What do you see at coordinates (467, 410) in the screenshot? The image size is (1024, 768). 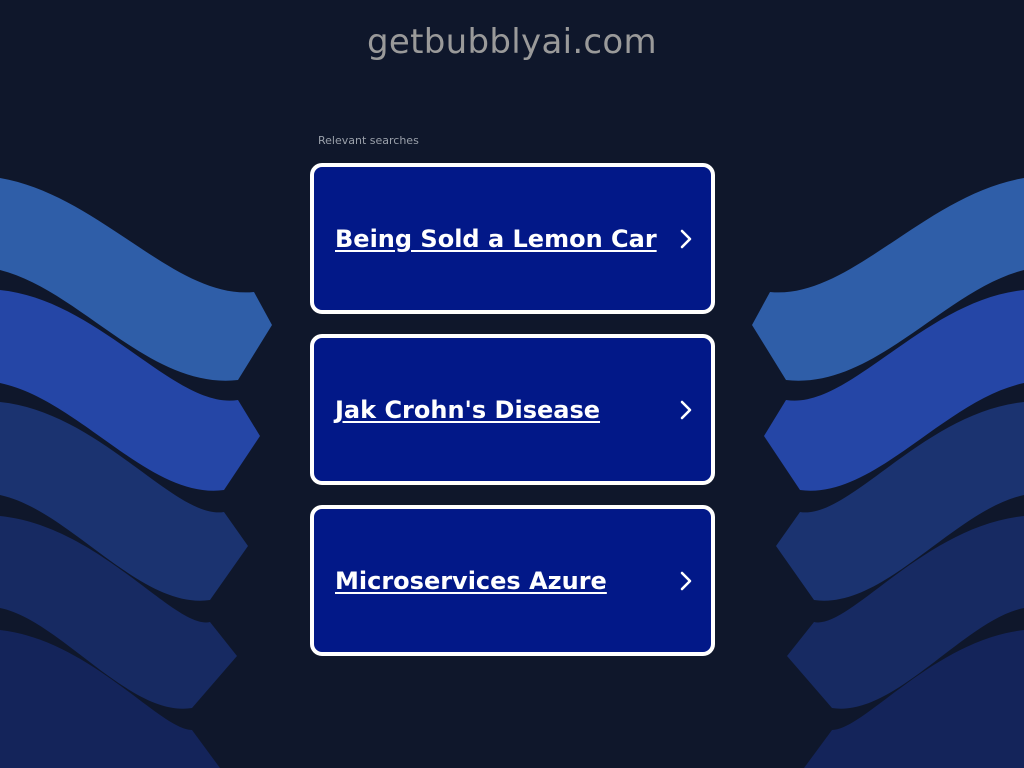 I see `search-result-label: Jak Crohn's Disease` at bounding box center [467, 410].